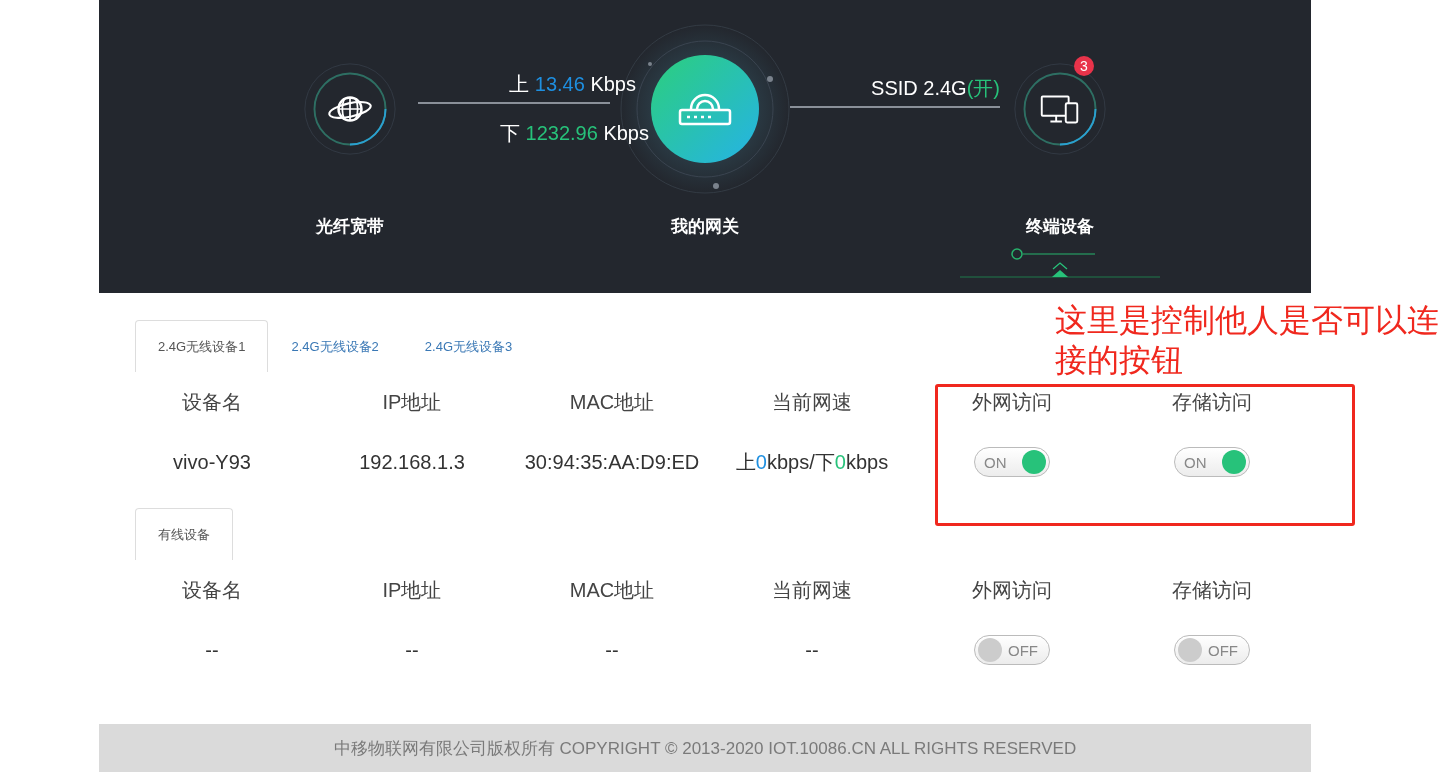  Describe the element at coordinates (1247, 340) in the screenshot. I see `annotation-text: 这里是控制他人是否可以连接的按钮` at that location.